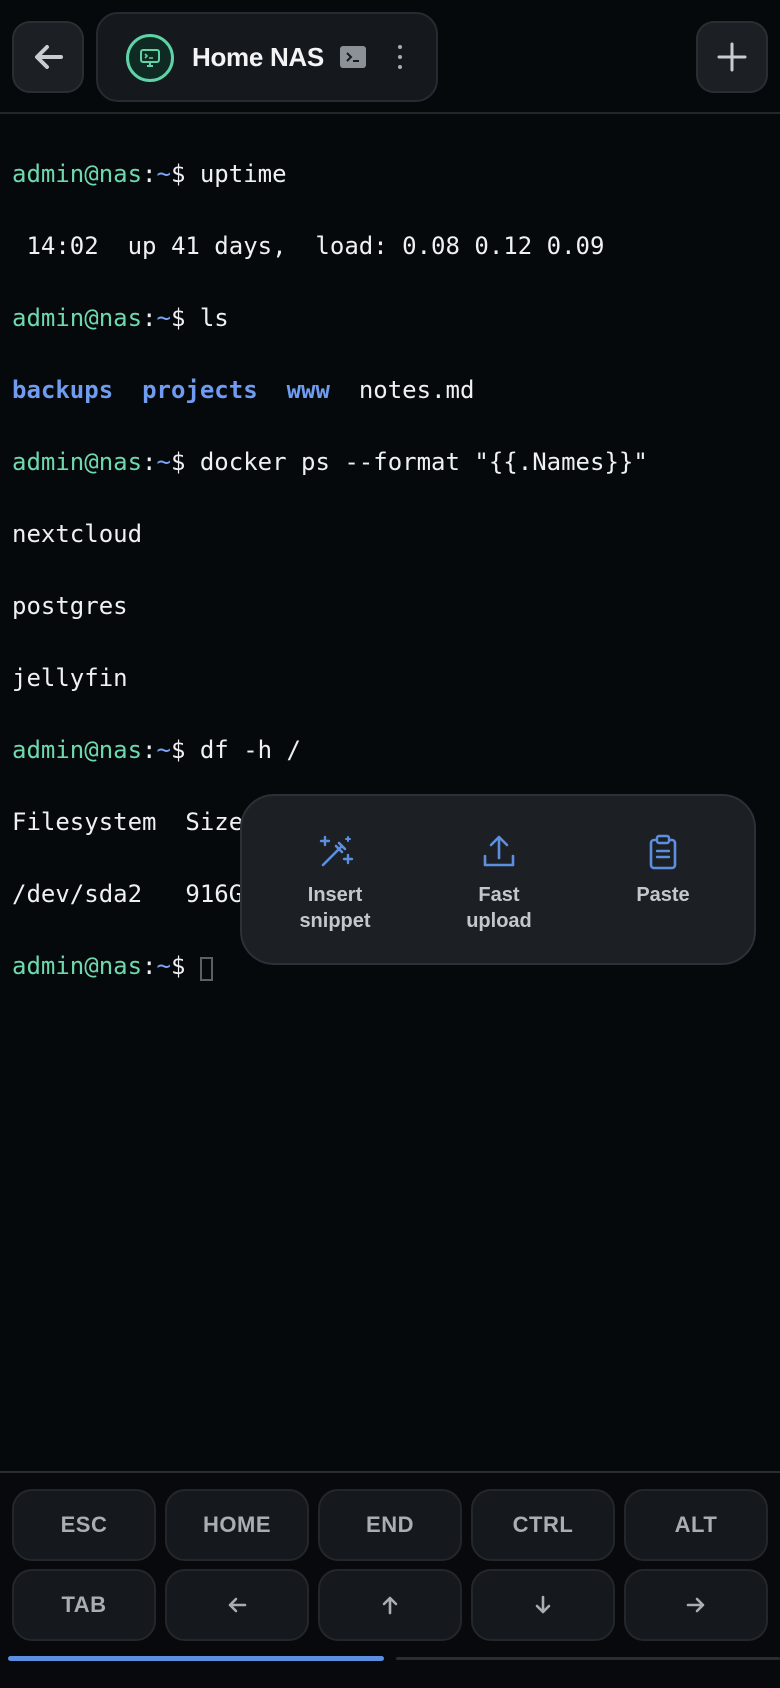 Image resolution: width=780 pixels, height=1688 pixels. I want to click on plus-icon, so click(732, 57).